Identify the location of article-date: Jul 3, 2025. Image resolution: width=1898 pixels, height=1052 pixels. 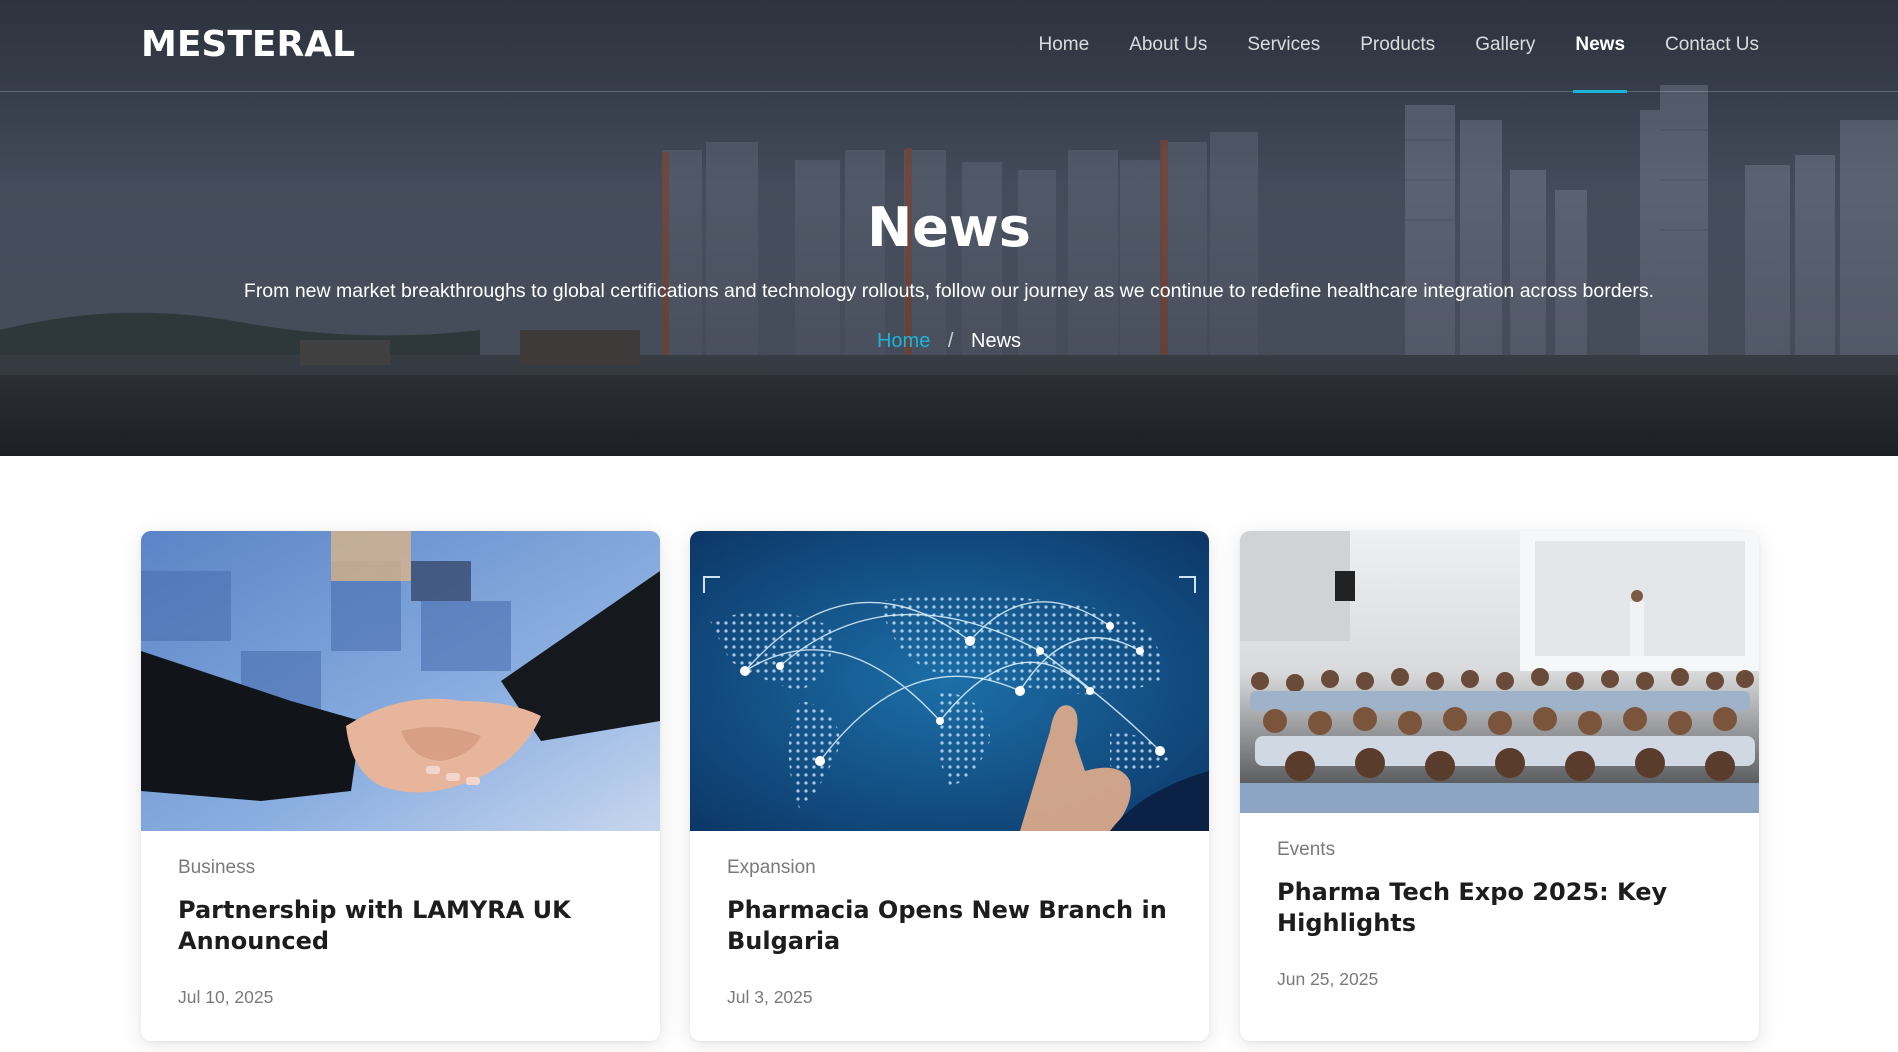
(770, 997).